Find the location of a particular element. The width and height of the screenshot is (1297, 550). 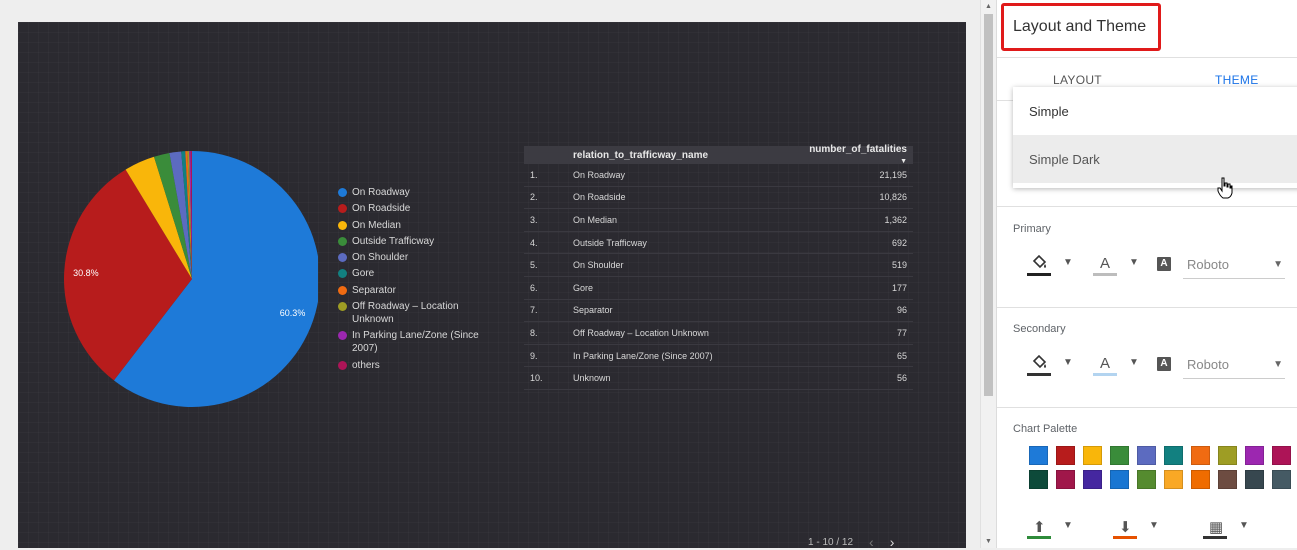

table-row: 2. On Roadside 10,826 is located at coordinates (718, 198).